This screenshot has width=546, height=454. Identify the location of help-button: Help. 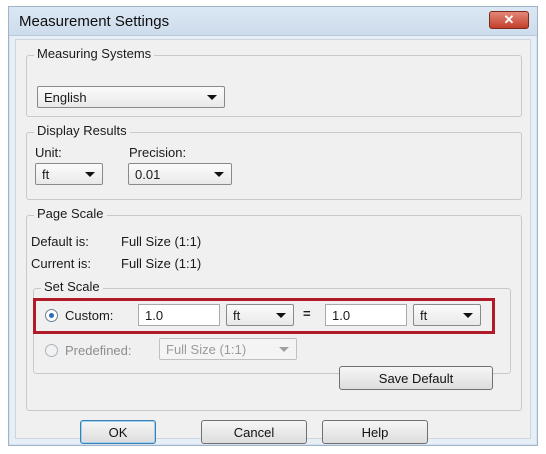
(375, 432).